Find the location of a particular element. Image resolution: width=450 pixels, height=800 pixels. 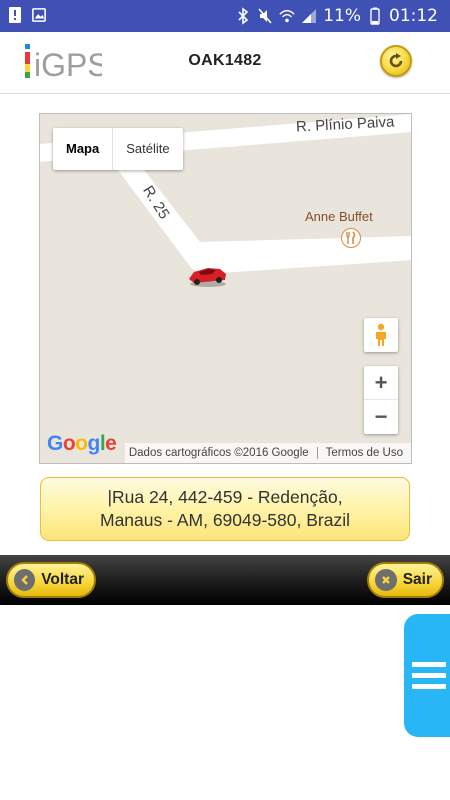

app-header: iGPS OAK1482 is located at coordinates (225, 63).